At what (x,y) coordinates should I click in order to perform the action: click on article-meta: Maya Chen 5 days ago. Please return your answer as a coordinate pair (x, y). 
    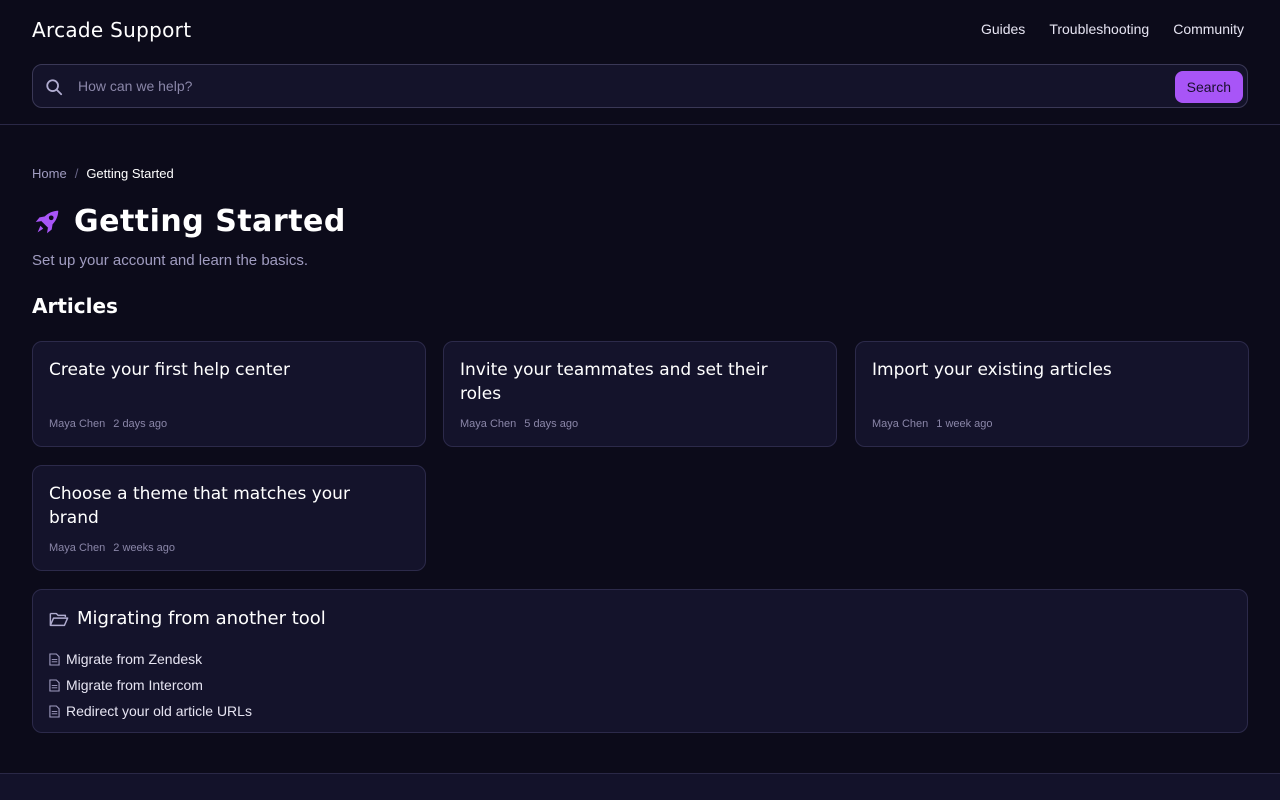
    Looking at the image, I should click on (519, 424).